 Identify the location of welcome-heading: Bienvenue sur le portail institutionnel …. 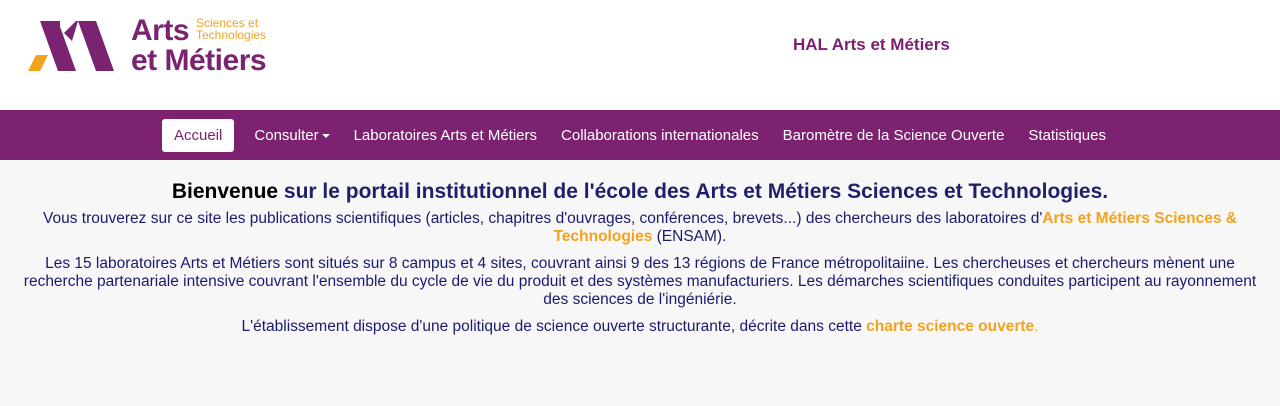
(640, 192).